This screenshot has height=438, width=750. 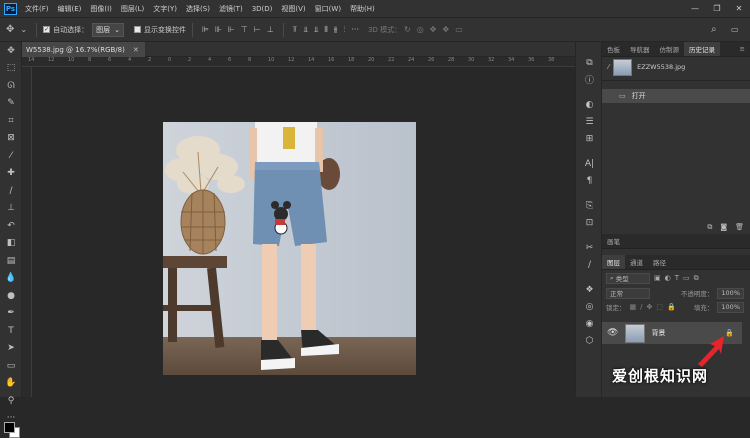 What do you see at coordinates (305, 30) in the screenshot?
I see `distribute-vcenter-icon: ⫫` at bounding box center [305, 30].